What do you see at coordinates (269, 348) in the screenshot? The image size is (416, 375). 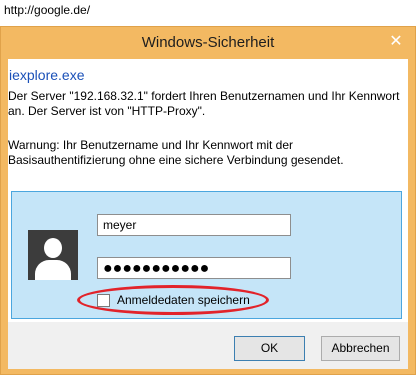 I see `ok-button: OK` at bounding box center [269, 348].